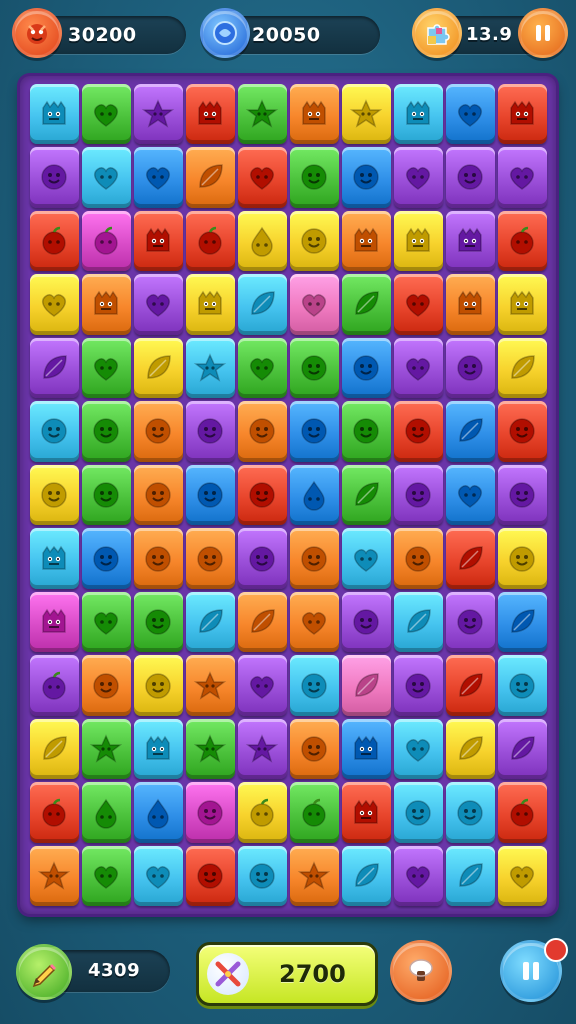 The height and width of the screenshot is (1024, 576). I want to click on pause-button, so click(543, 33).